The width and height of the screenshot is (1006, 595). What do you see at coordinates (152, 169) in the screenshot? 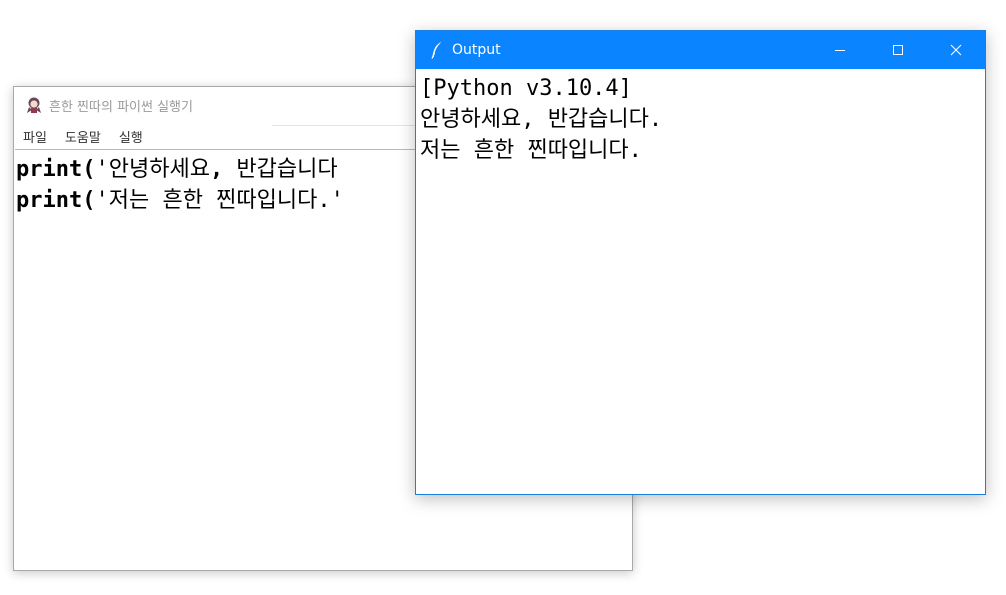
I see `code-string: '안녕하세요` at bounding box center [152, 169].